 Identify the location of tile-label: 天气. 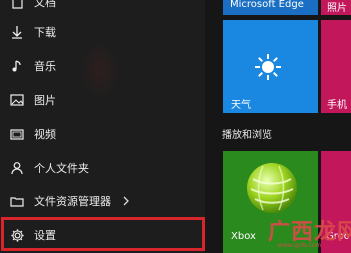
(241, 105).